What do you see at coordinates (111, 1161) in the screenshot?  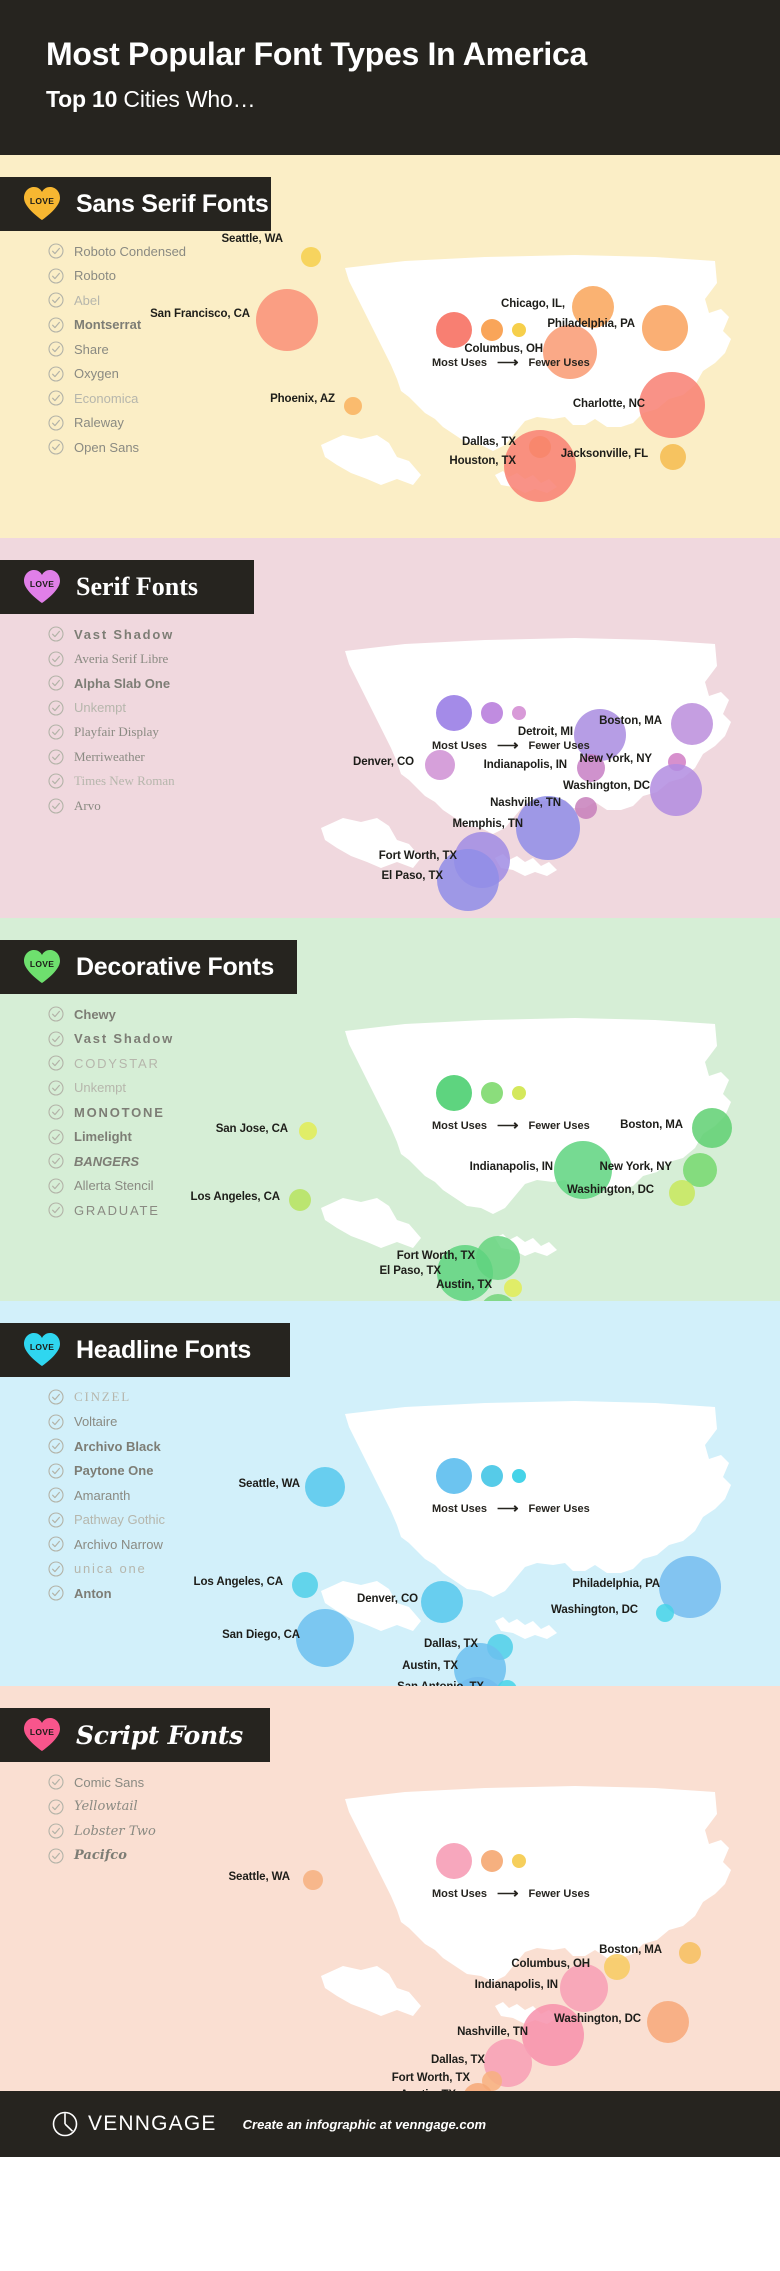 I see `font-list-item: BANGERS` at bounding box center [111, 1161].